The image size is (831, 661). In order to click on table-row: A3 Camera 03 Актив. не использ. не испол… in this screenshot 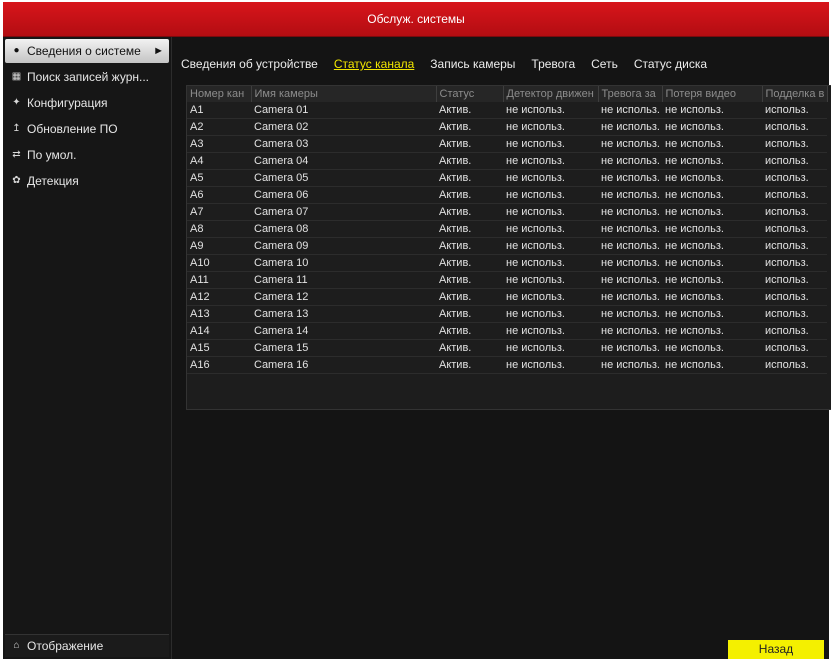, I will do `click(507, 144)`.